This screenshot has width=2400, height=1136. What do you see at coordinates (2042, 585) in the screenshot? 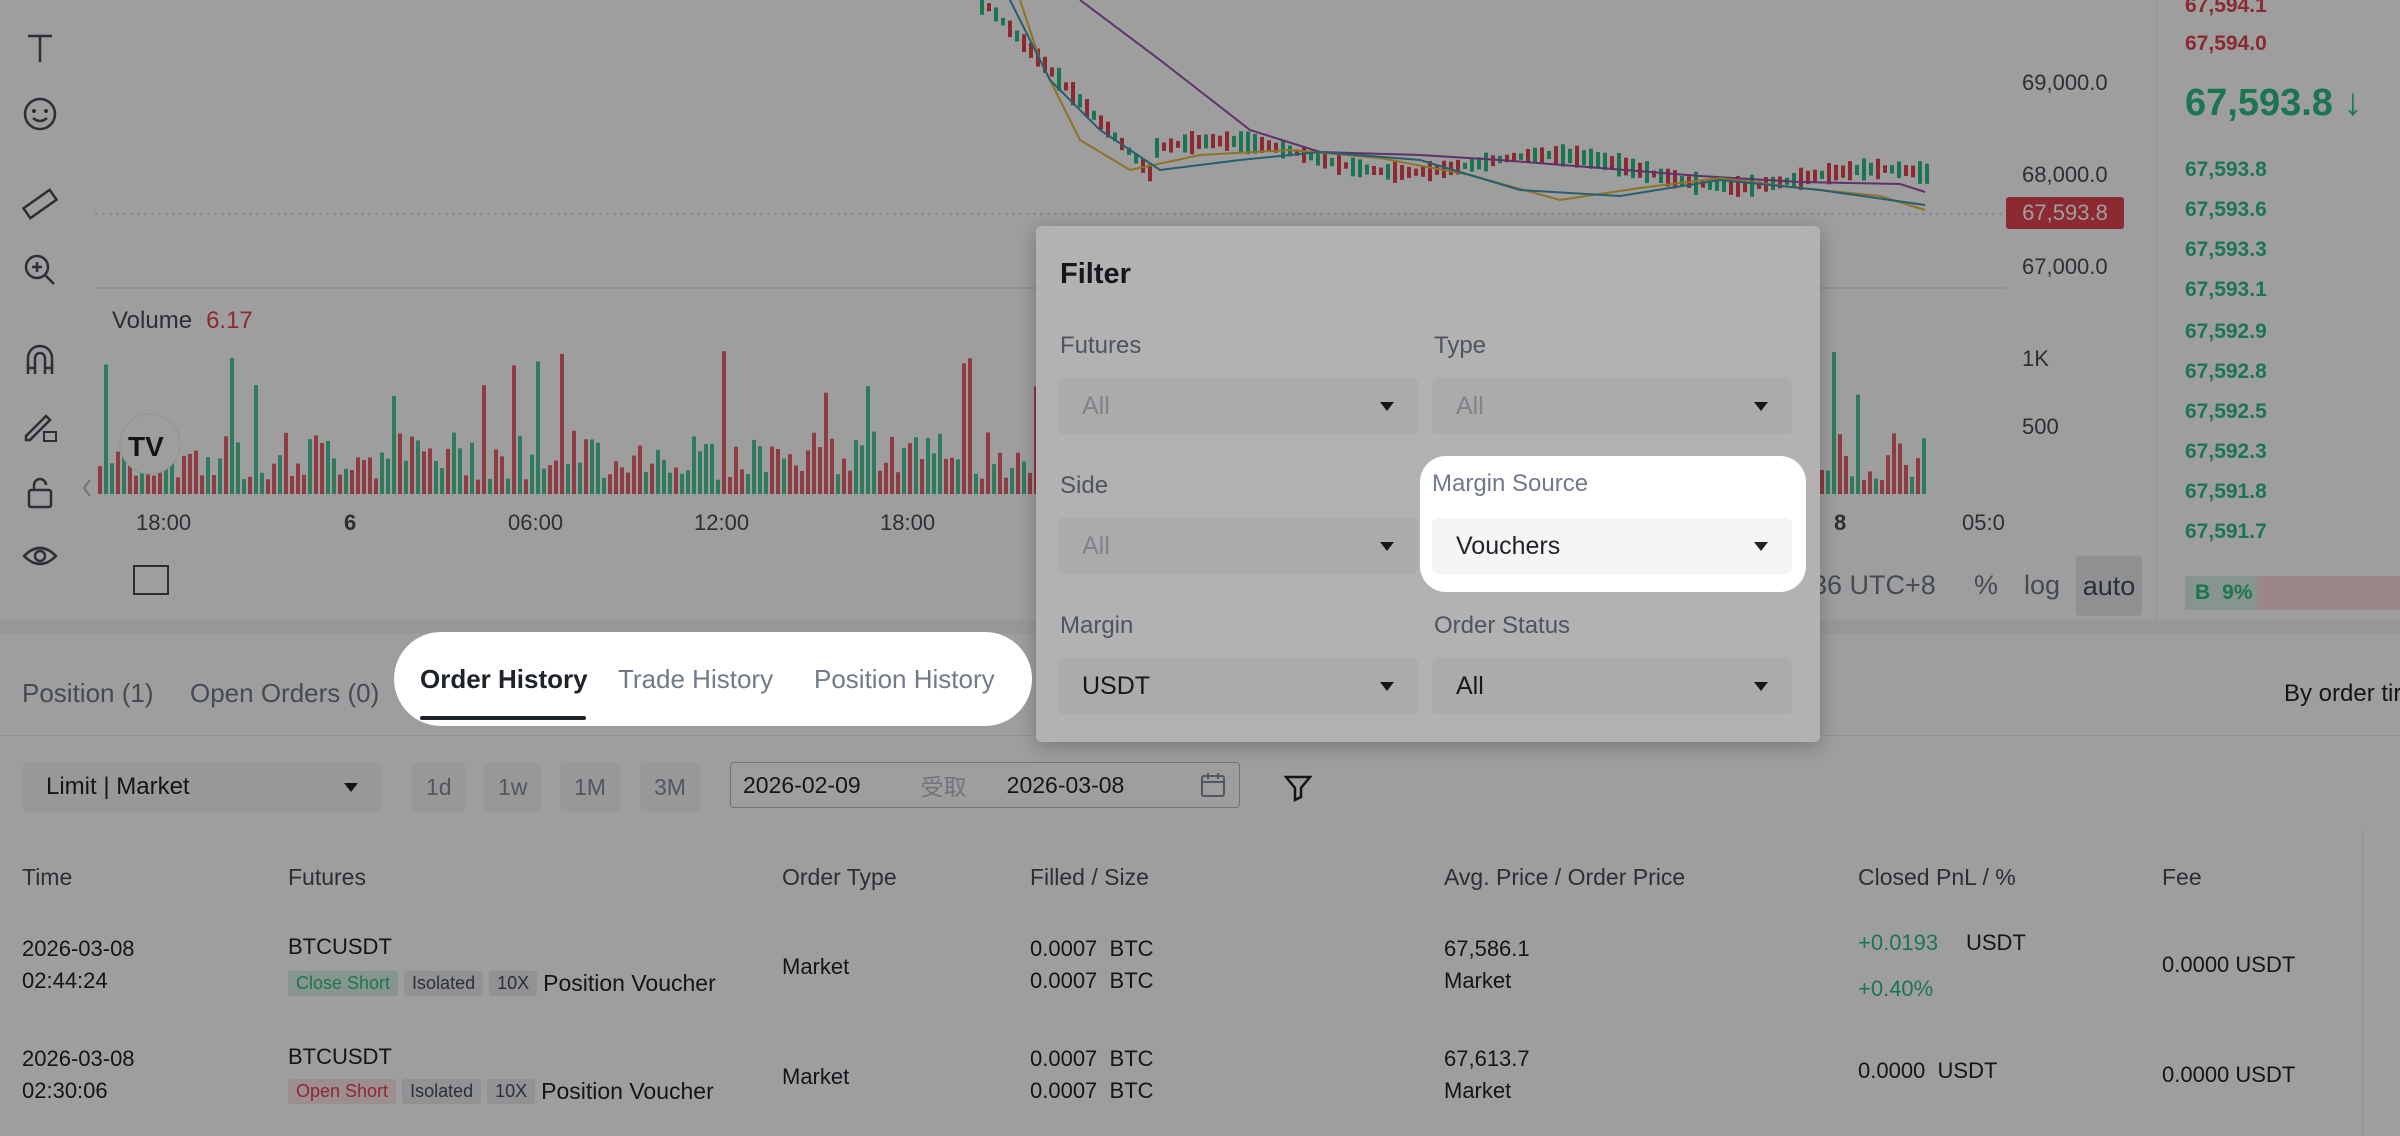
I see `log-scale-button: log` at bounding box center [2042, 585].